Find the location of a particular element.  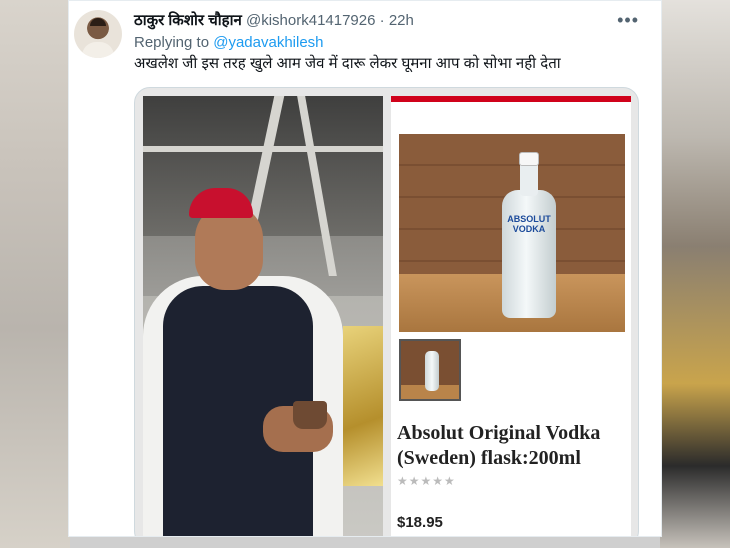

reply-prefix: Replying to is located at coordinates (172, 42).